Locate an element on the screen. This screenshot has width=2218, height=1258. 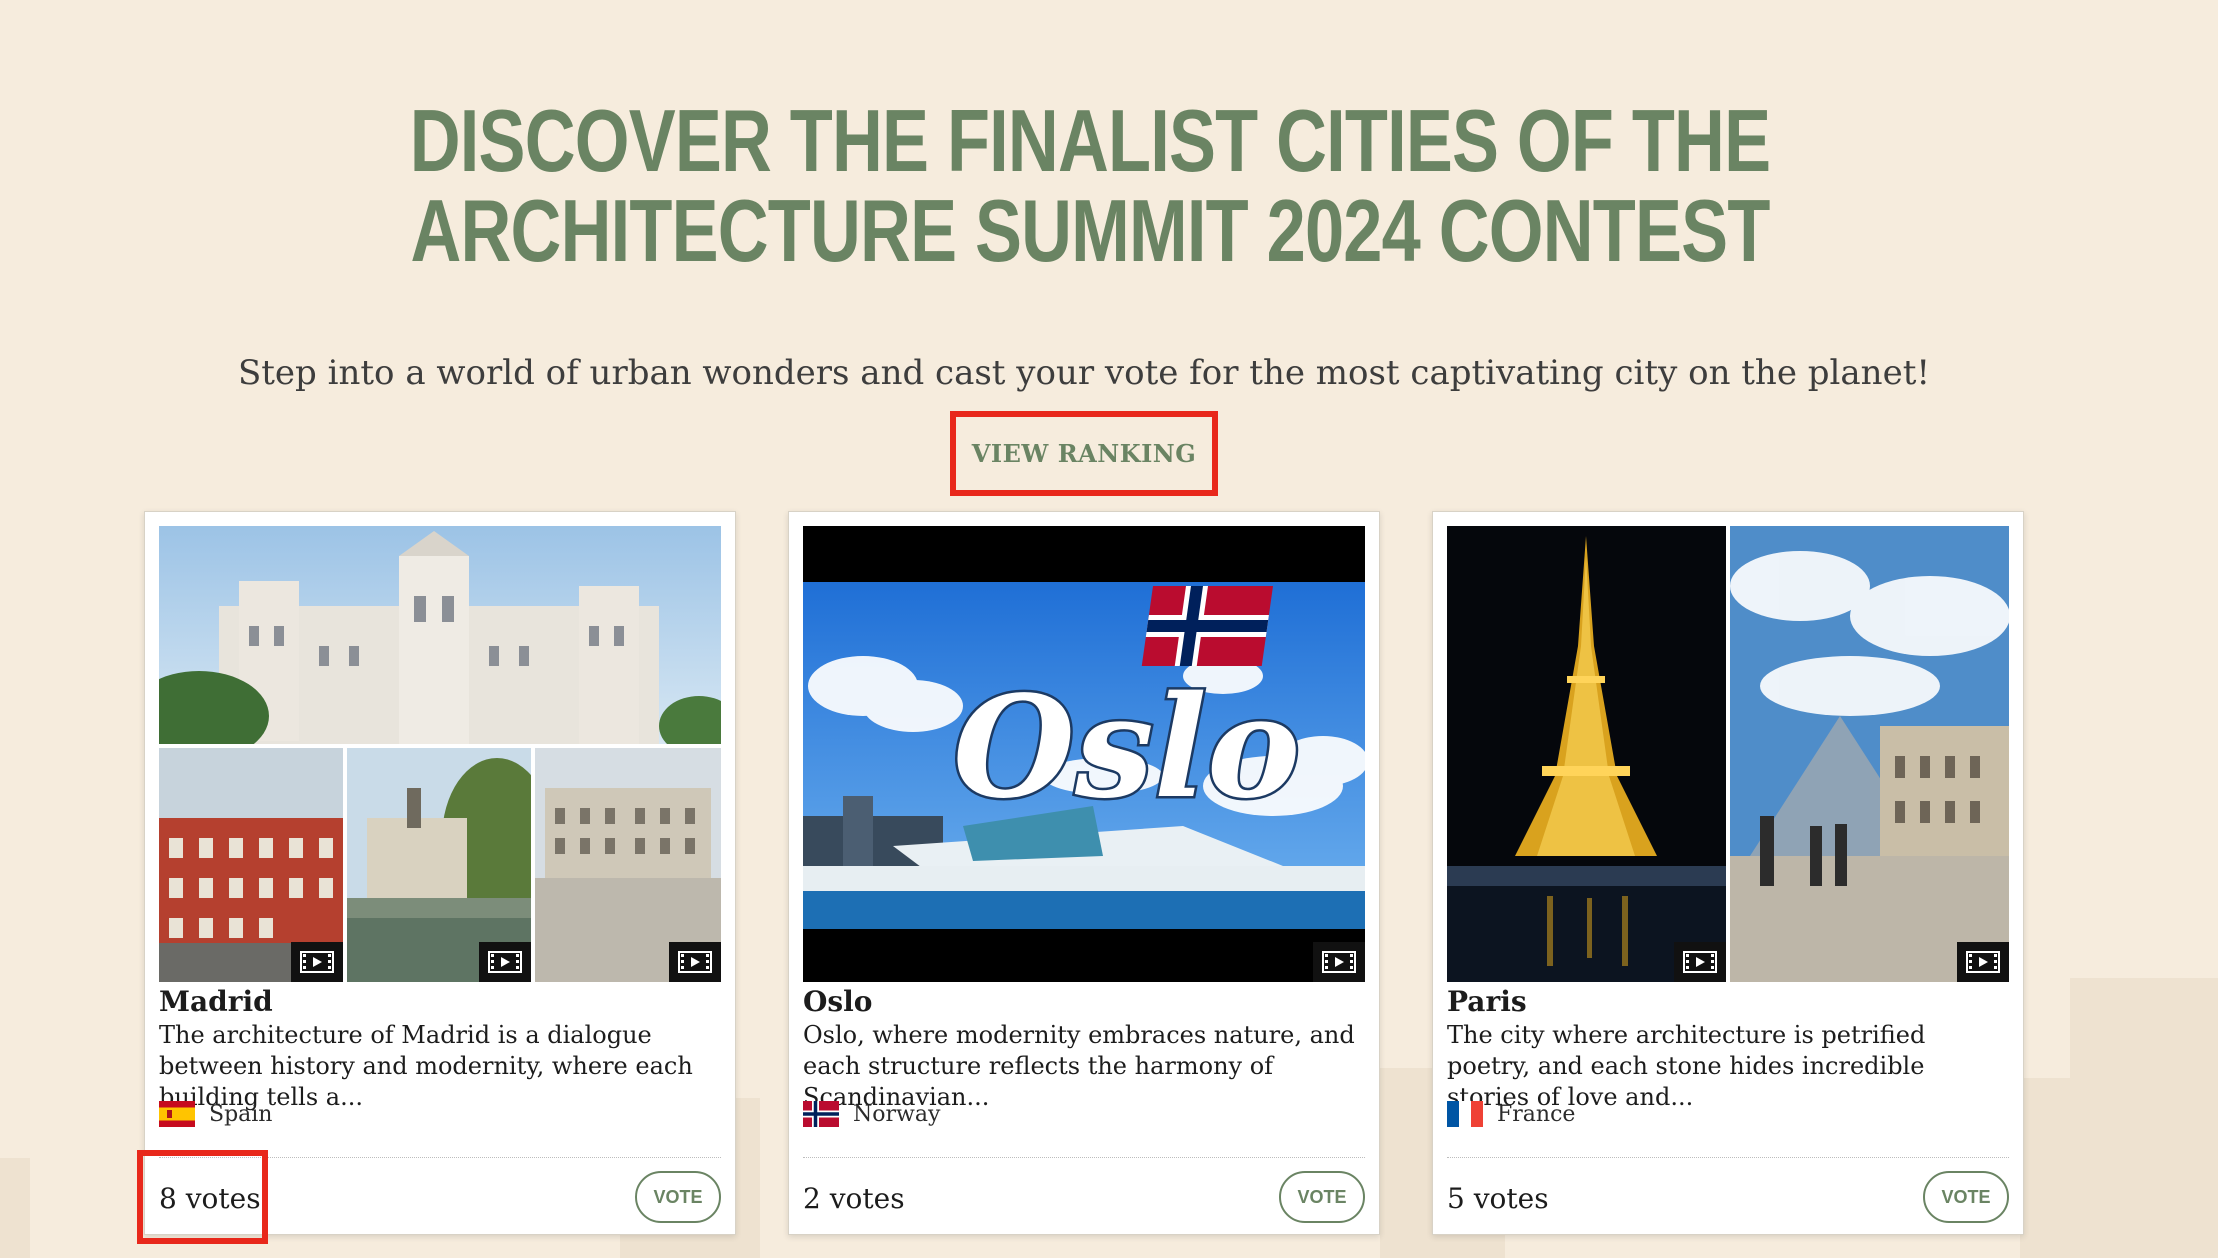
paris-media-gallery is located at coordinates (1728, 754).